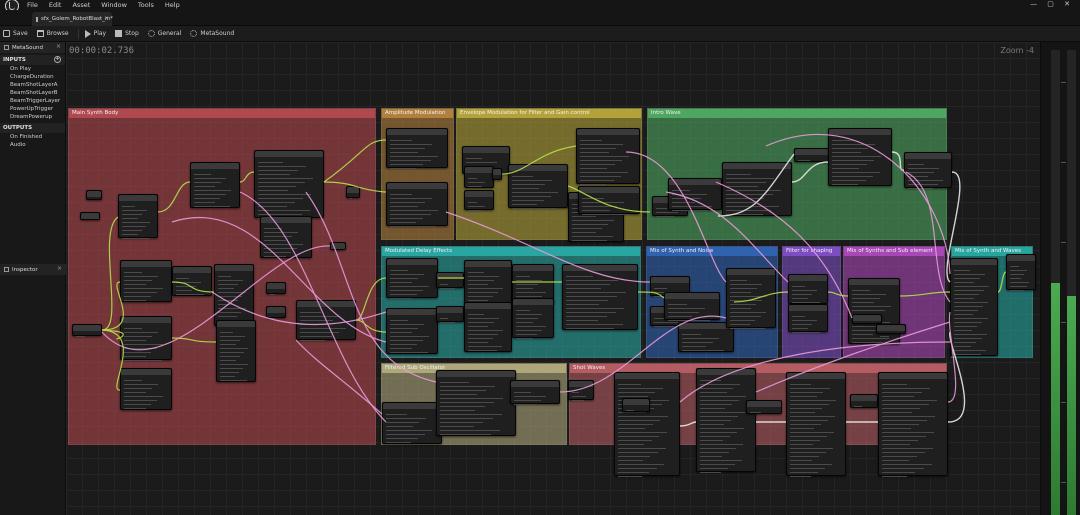 The height and width of the screenshot is (515, 1080). Describe the element at coordinates (100, 33) in the screenshot. I see `play-label: Play` at that location.